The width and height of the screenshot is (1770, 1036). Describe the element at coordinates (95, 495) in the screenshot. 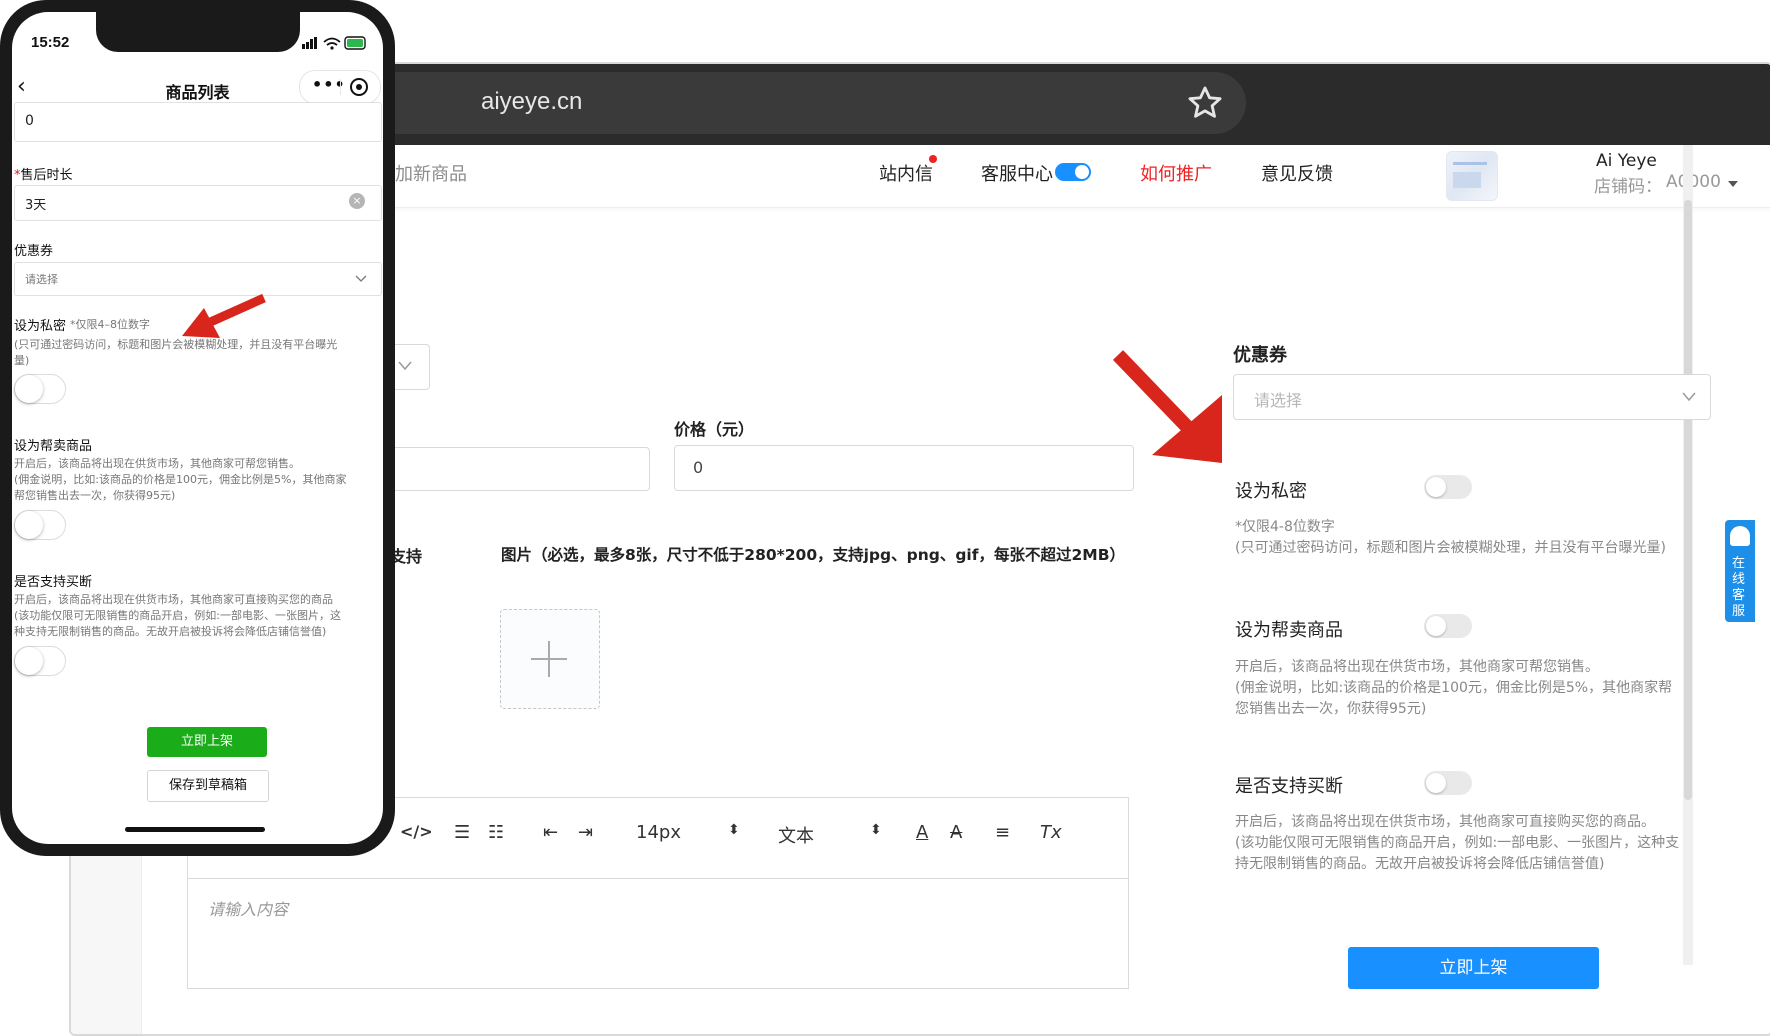

I see `phone-resell-help-3: 帮您销售出去一次，你获得95元)` at that location.